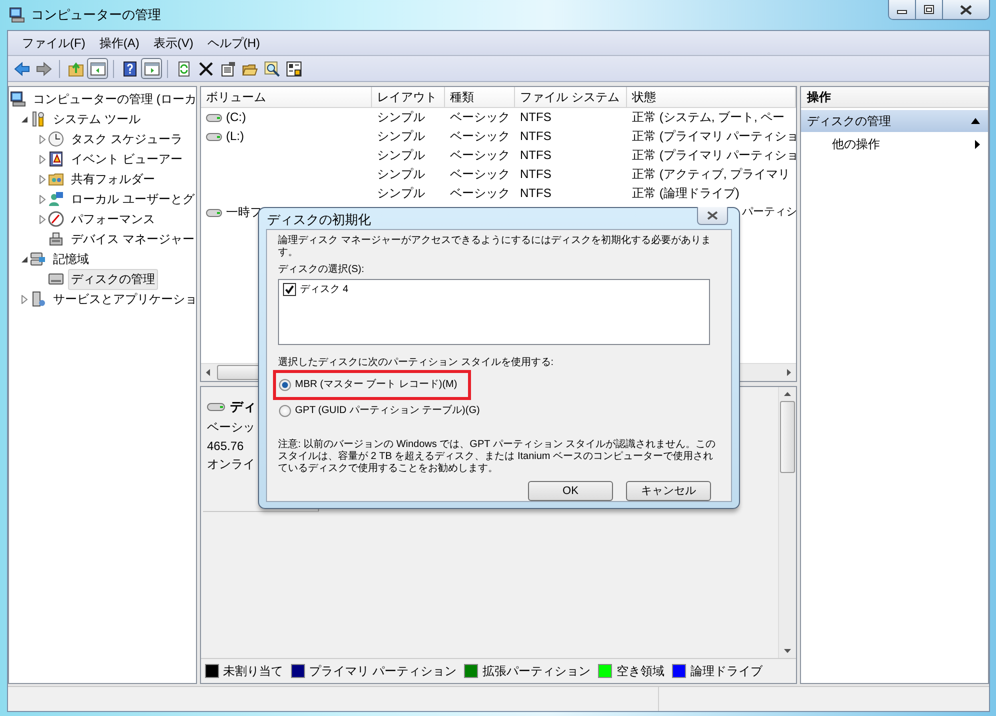 The width and height of the screenshot is (996, 716). What do you see at coordinates (216, 407) in the screenshot?
I see `drive-icon` at bounding box center [216, 407].